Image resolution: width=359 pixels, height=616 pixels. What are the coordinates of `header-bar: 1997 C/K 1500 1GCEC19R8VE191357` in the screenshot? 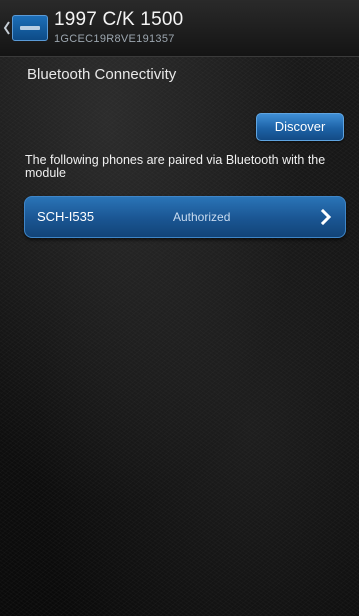 It's located at (179, 28).